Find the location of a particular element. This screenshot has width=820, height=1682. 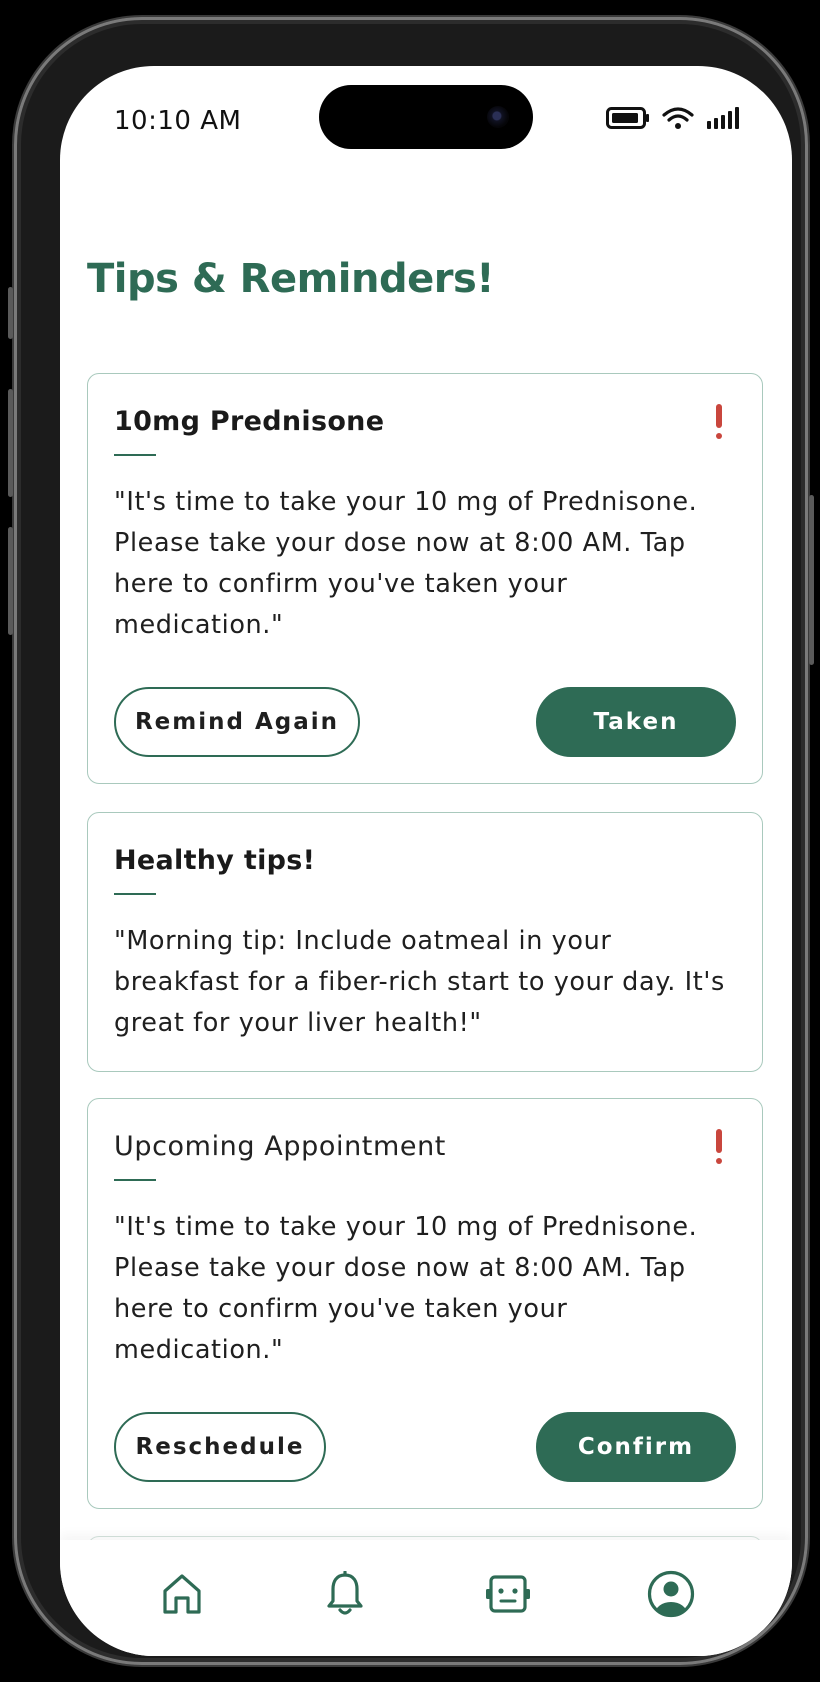

nav-notifications is located at coordinates (345, 1594).